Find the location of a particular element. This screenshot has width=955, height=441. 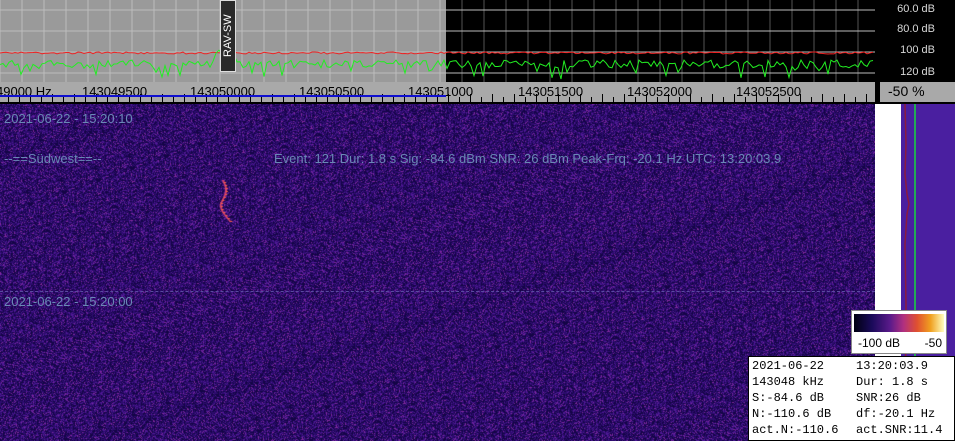

db-label-100: 100 dB is located at coordinates (917, 50).